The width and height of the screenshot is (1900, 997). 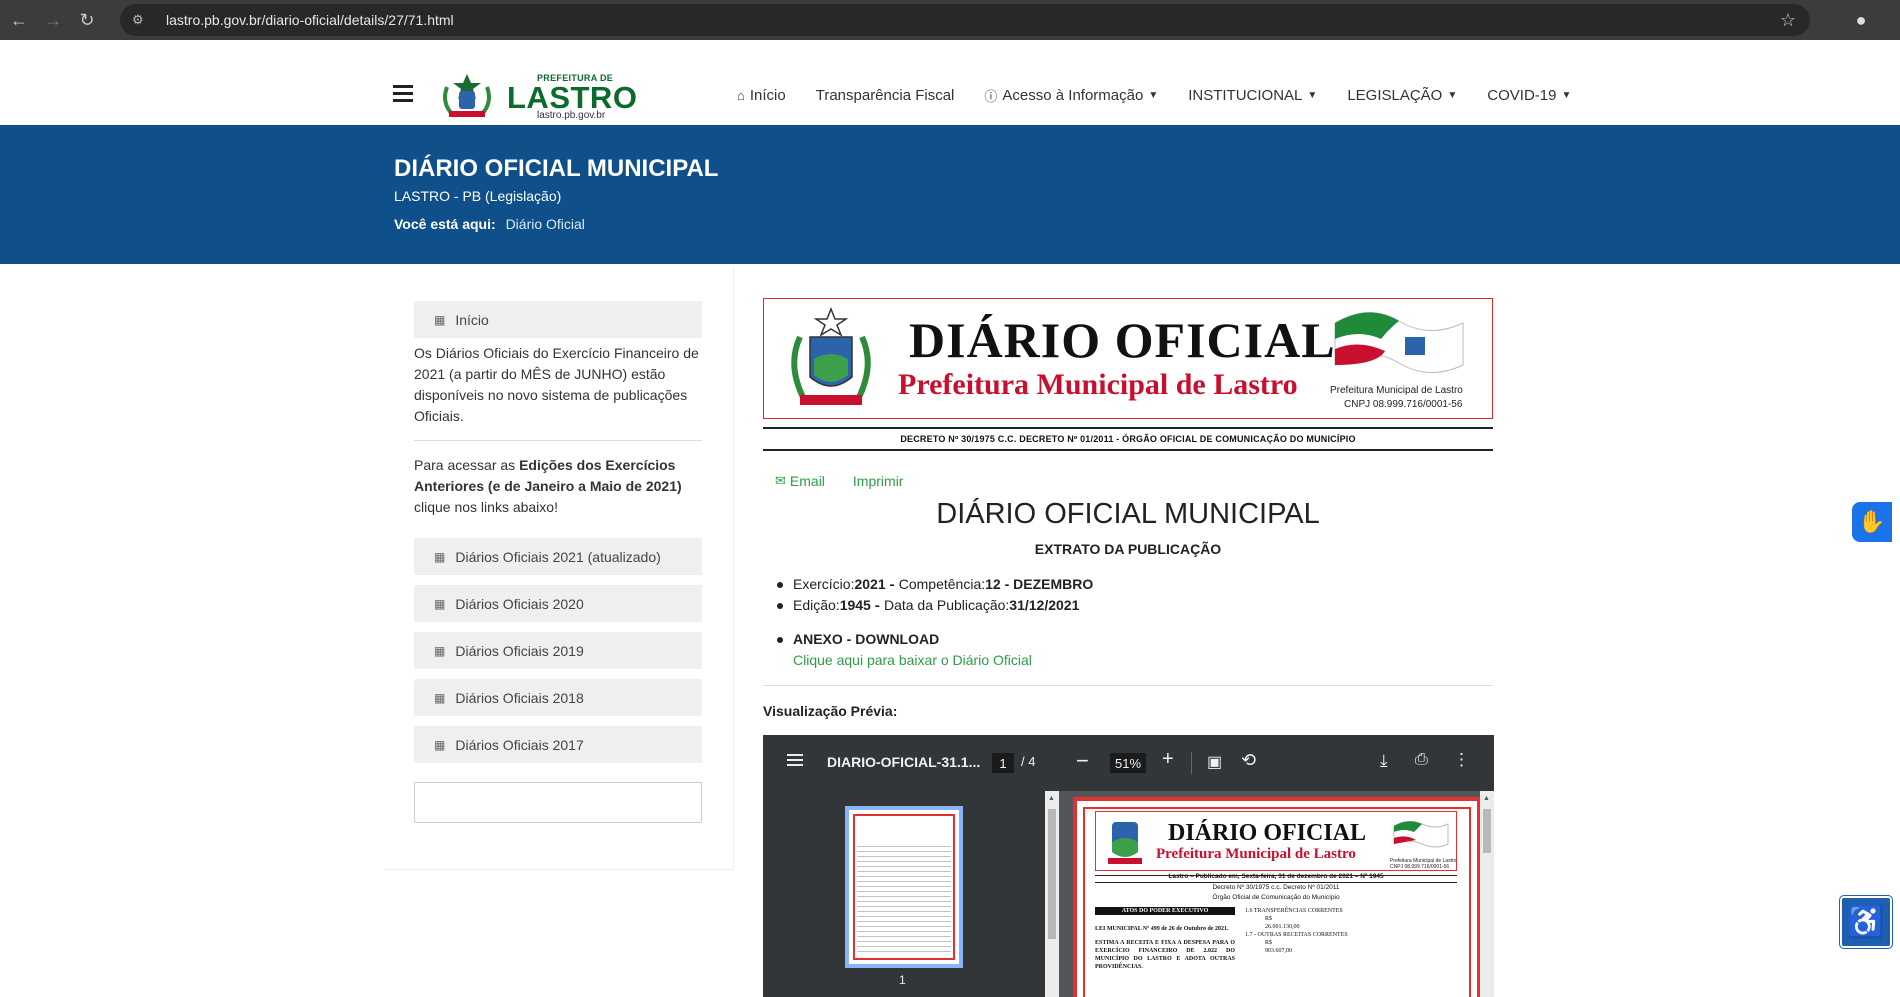 I want to click on actions-bar: ✉ Email Imprimir, so click(x=839, y=481).